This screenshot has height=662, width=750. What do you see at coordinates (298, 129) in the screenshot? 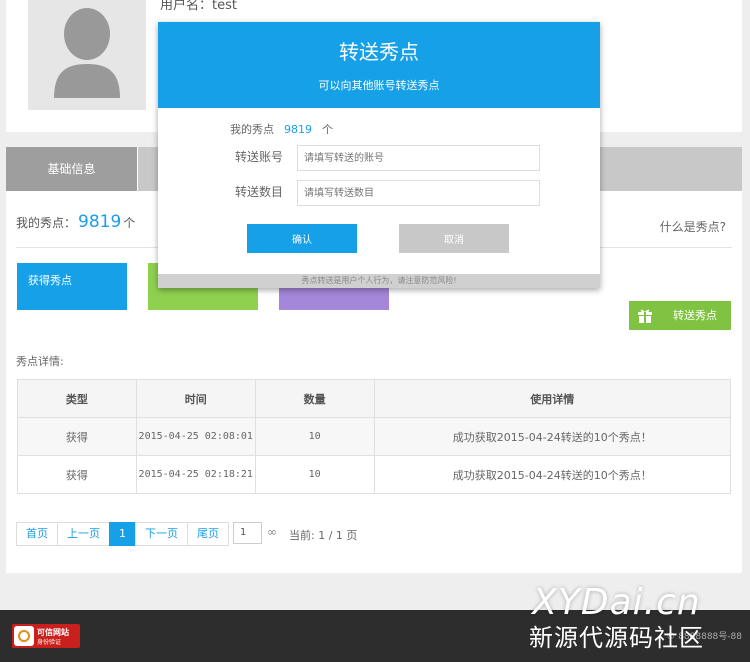
I see `modal-my-points-value: 9819` at bounding box center [298, 129].